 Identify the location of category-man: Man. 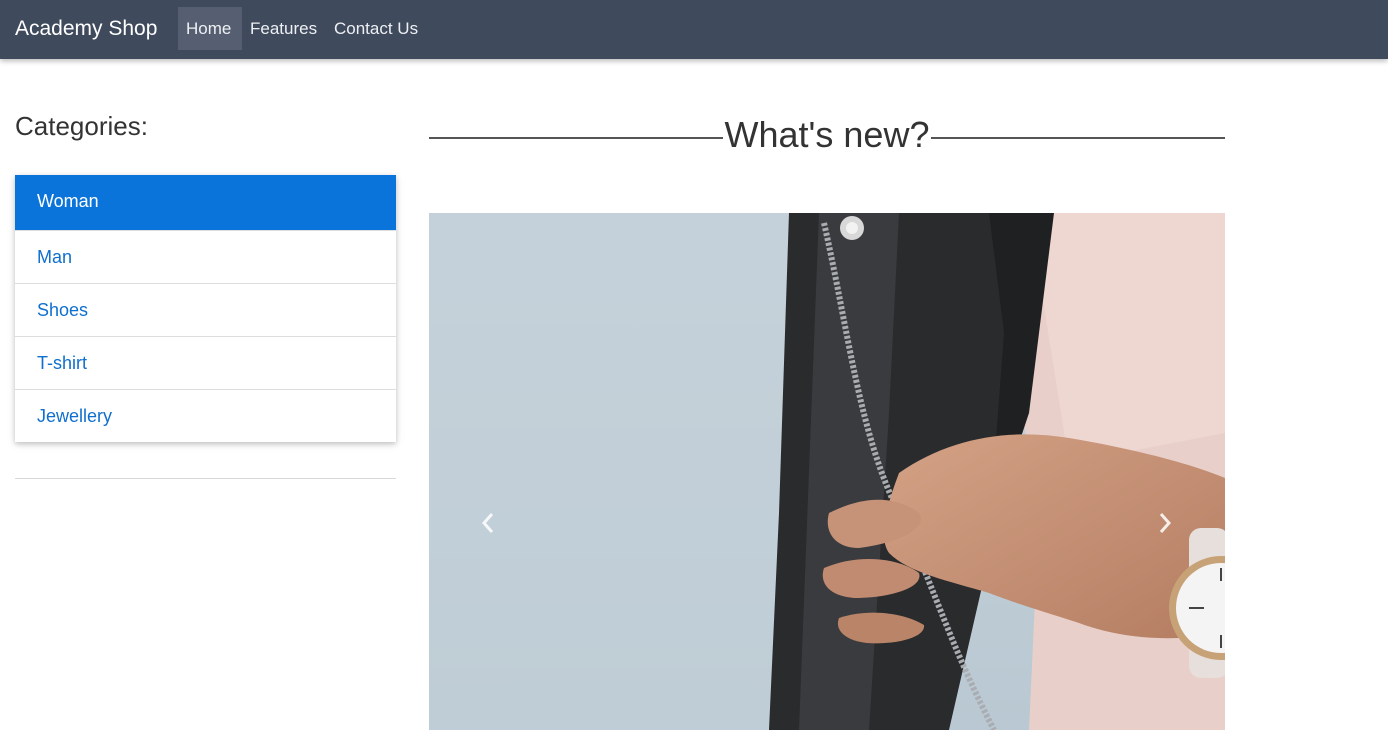
(205, 256).